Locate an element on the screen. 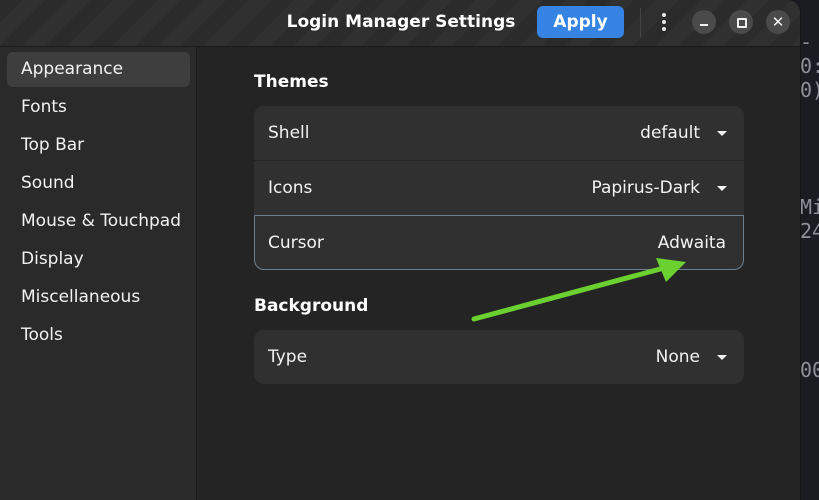 The width and height of the screenshot is (819, 500). minimize-icon is located at coordinates (704, 25).